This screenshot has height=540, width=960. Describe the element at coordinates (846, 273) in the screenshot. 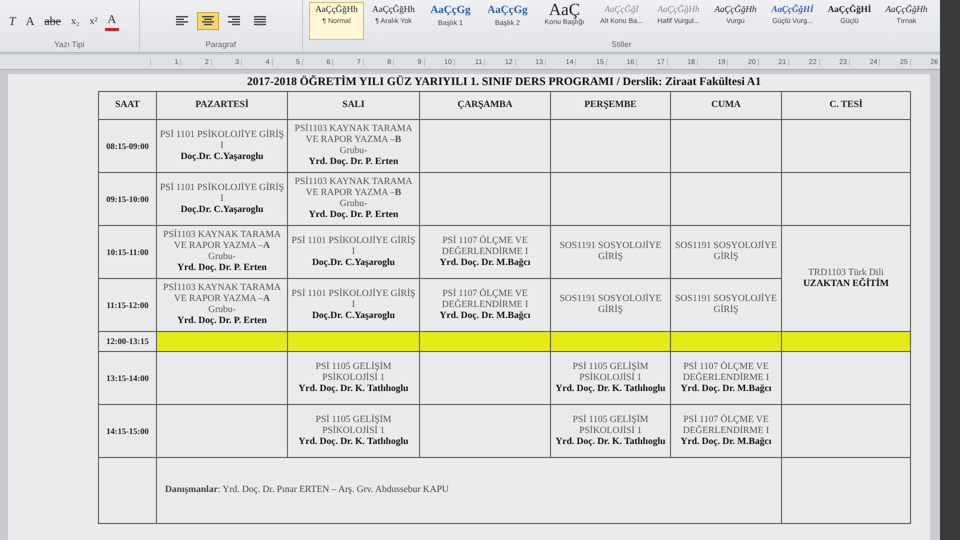

I see `course-name: TRD1103 Türk Dili` at that location.